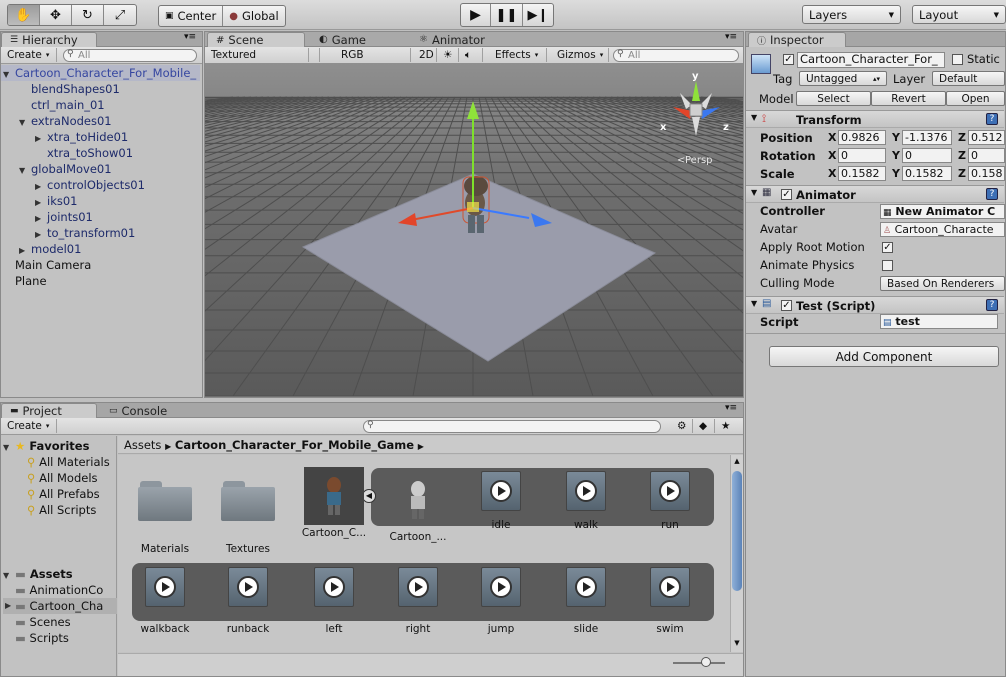 The height and width of the screenshot is (677, 1006). What do you see at coordinates (65, 169) in the screenshot?
I see `hierarchy-item: ▼ globalMove01` at bounding box center [65, 169].